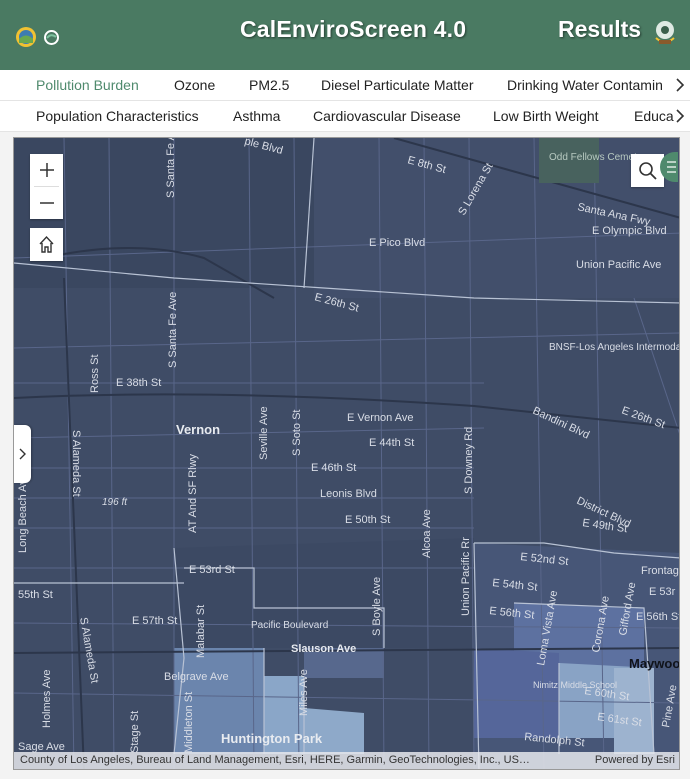 This screenshot has width=690, height=779. I want to click on map-label-frontage: Frontage, so click(660, 571).